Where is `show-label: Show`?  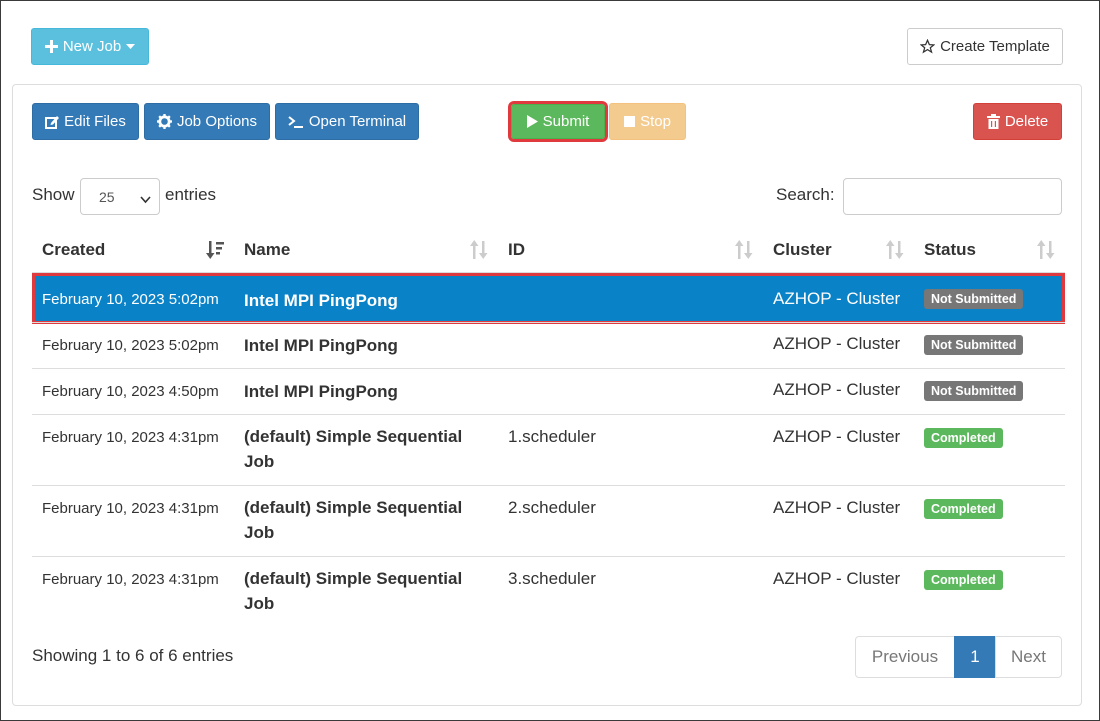
show-label: Show is located at coordinates (53, 194).